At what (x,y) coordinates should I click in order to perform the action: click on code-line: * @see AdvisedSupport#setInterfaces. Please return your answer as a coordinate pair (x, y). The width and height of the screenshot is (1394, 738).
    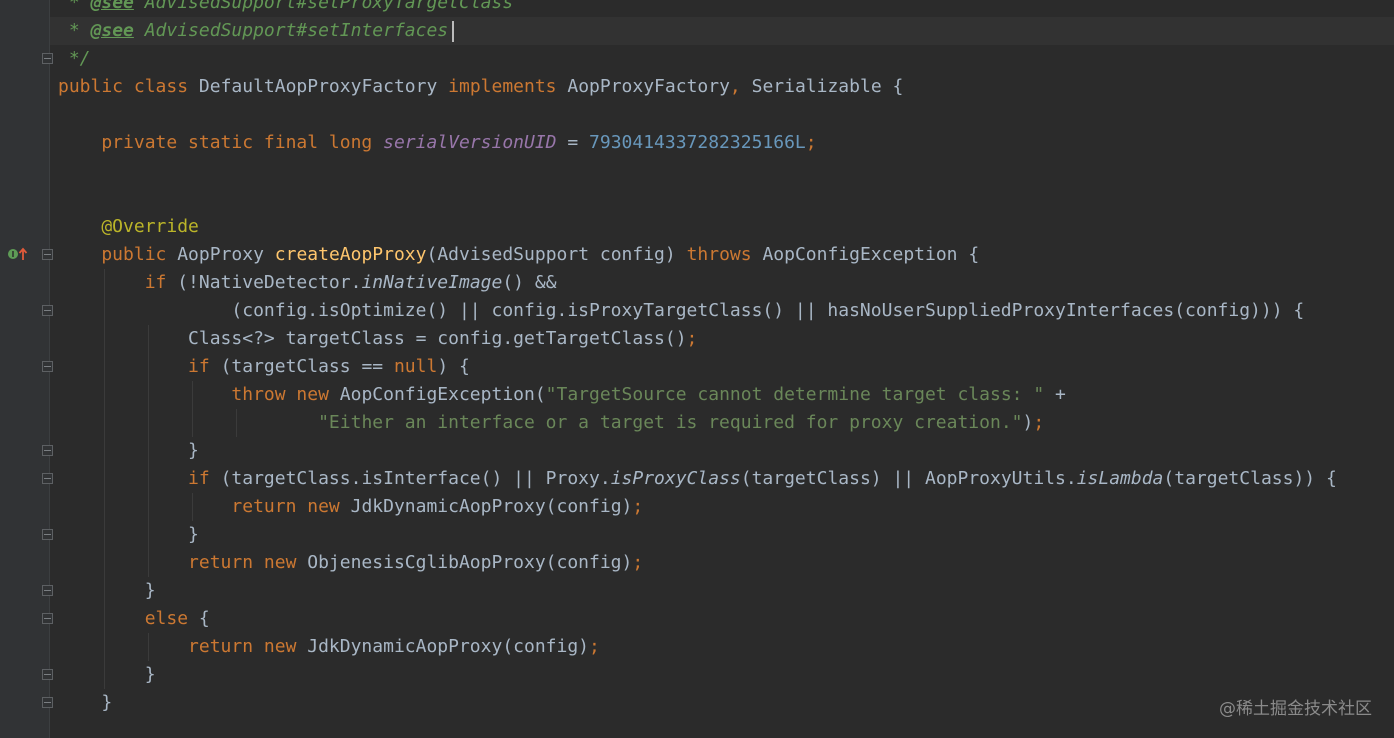
    Looking at the image, I should click on (253, 31).